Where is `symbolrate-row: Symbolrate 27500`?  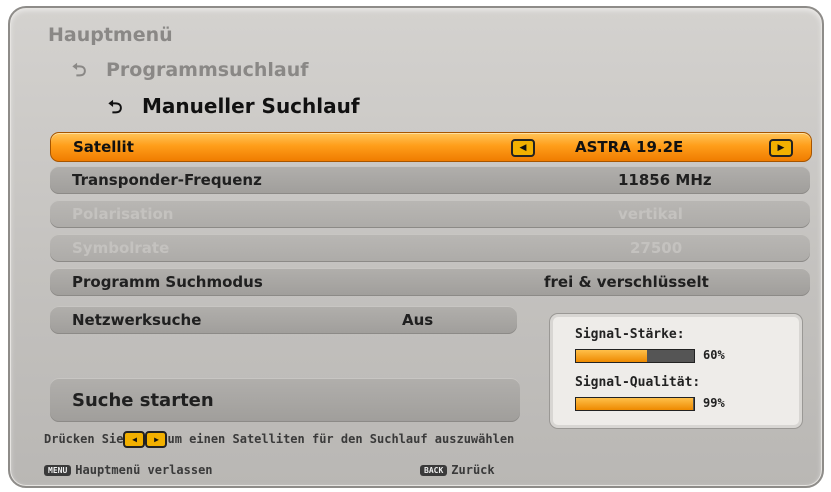
symbolrate-row: Symbolrate 27500 is located at coordinates (430, 248).